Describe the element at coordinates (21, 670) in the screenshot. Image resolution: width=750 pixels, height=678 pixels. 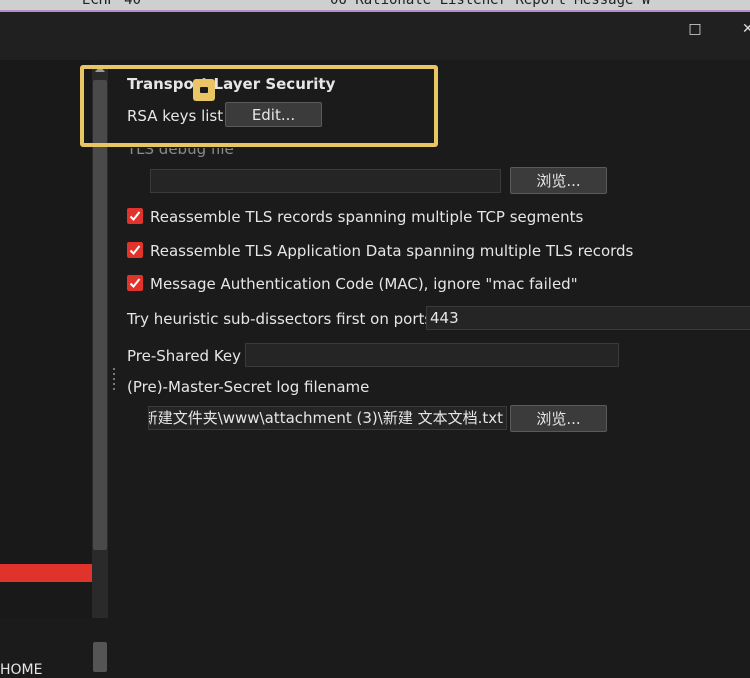
I see `tree-item-home: HOME` at that location.